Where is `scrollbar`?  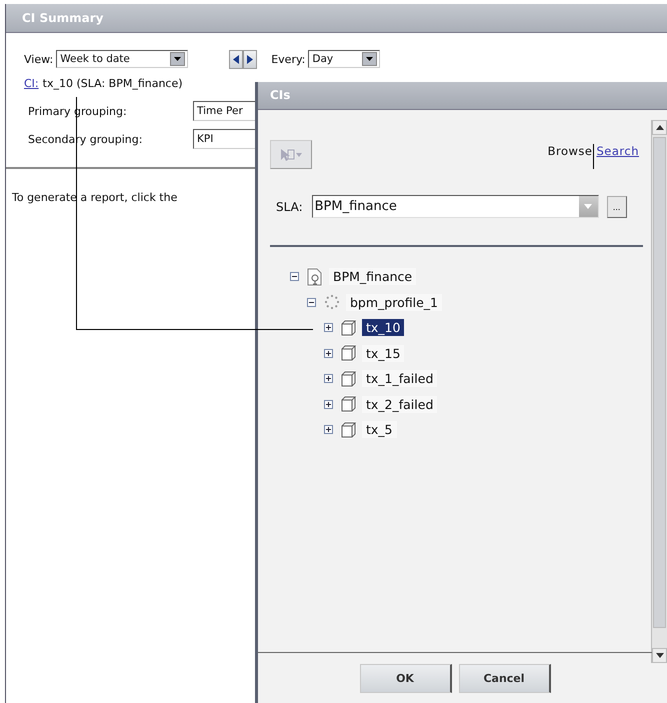
scrollbar is located at coordinates (659, 391).